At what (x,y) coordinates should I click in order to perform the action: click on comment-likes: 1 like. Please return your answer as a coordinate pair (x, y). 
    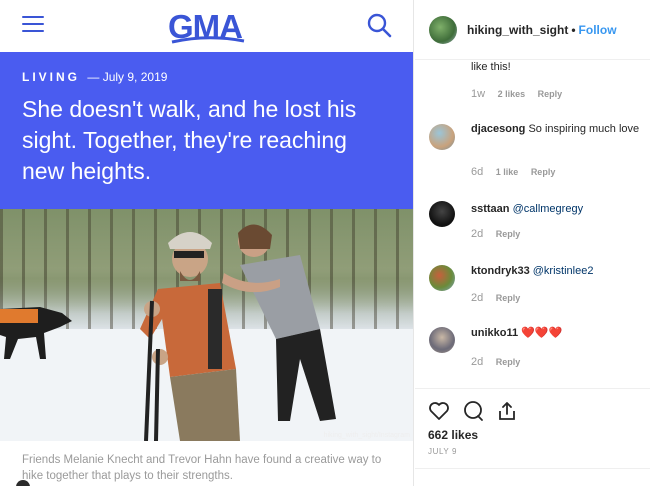
    Looking at the image, I should click on (507, 172).